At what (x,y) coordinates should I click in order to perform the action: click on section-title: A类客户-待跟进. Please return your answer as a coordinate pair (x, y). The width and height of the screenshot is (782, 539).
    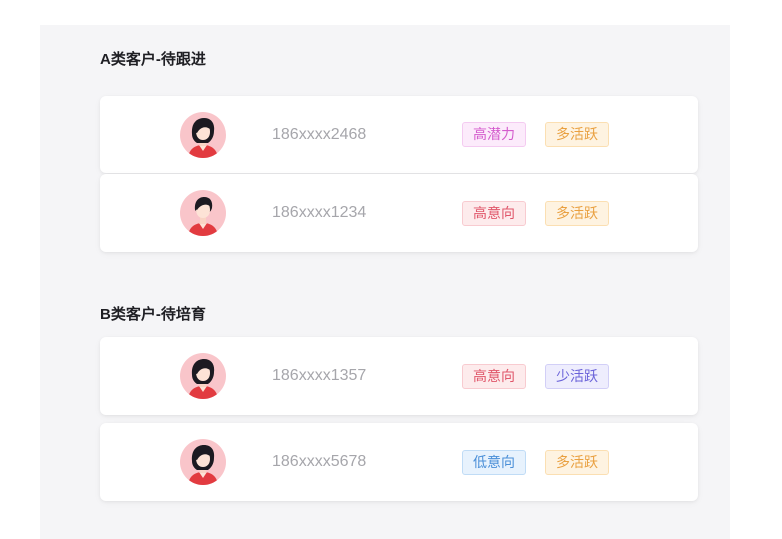
    Looking at the image, I should click on (153, 59).